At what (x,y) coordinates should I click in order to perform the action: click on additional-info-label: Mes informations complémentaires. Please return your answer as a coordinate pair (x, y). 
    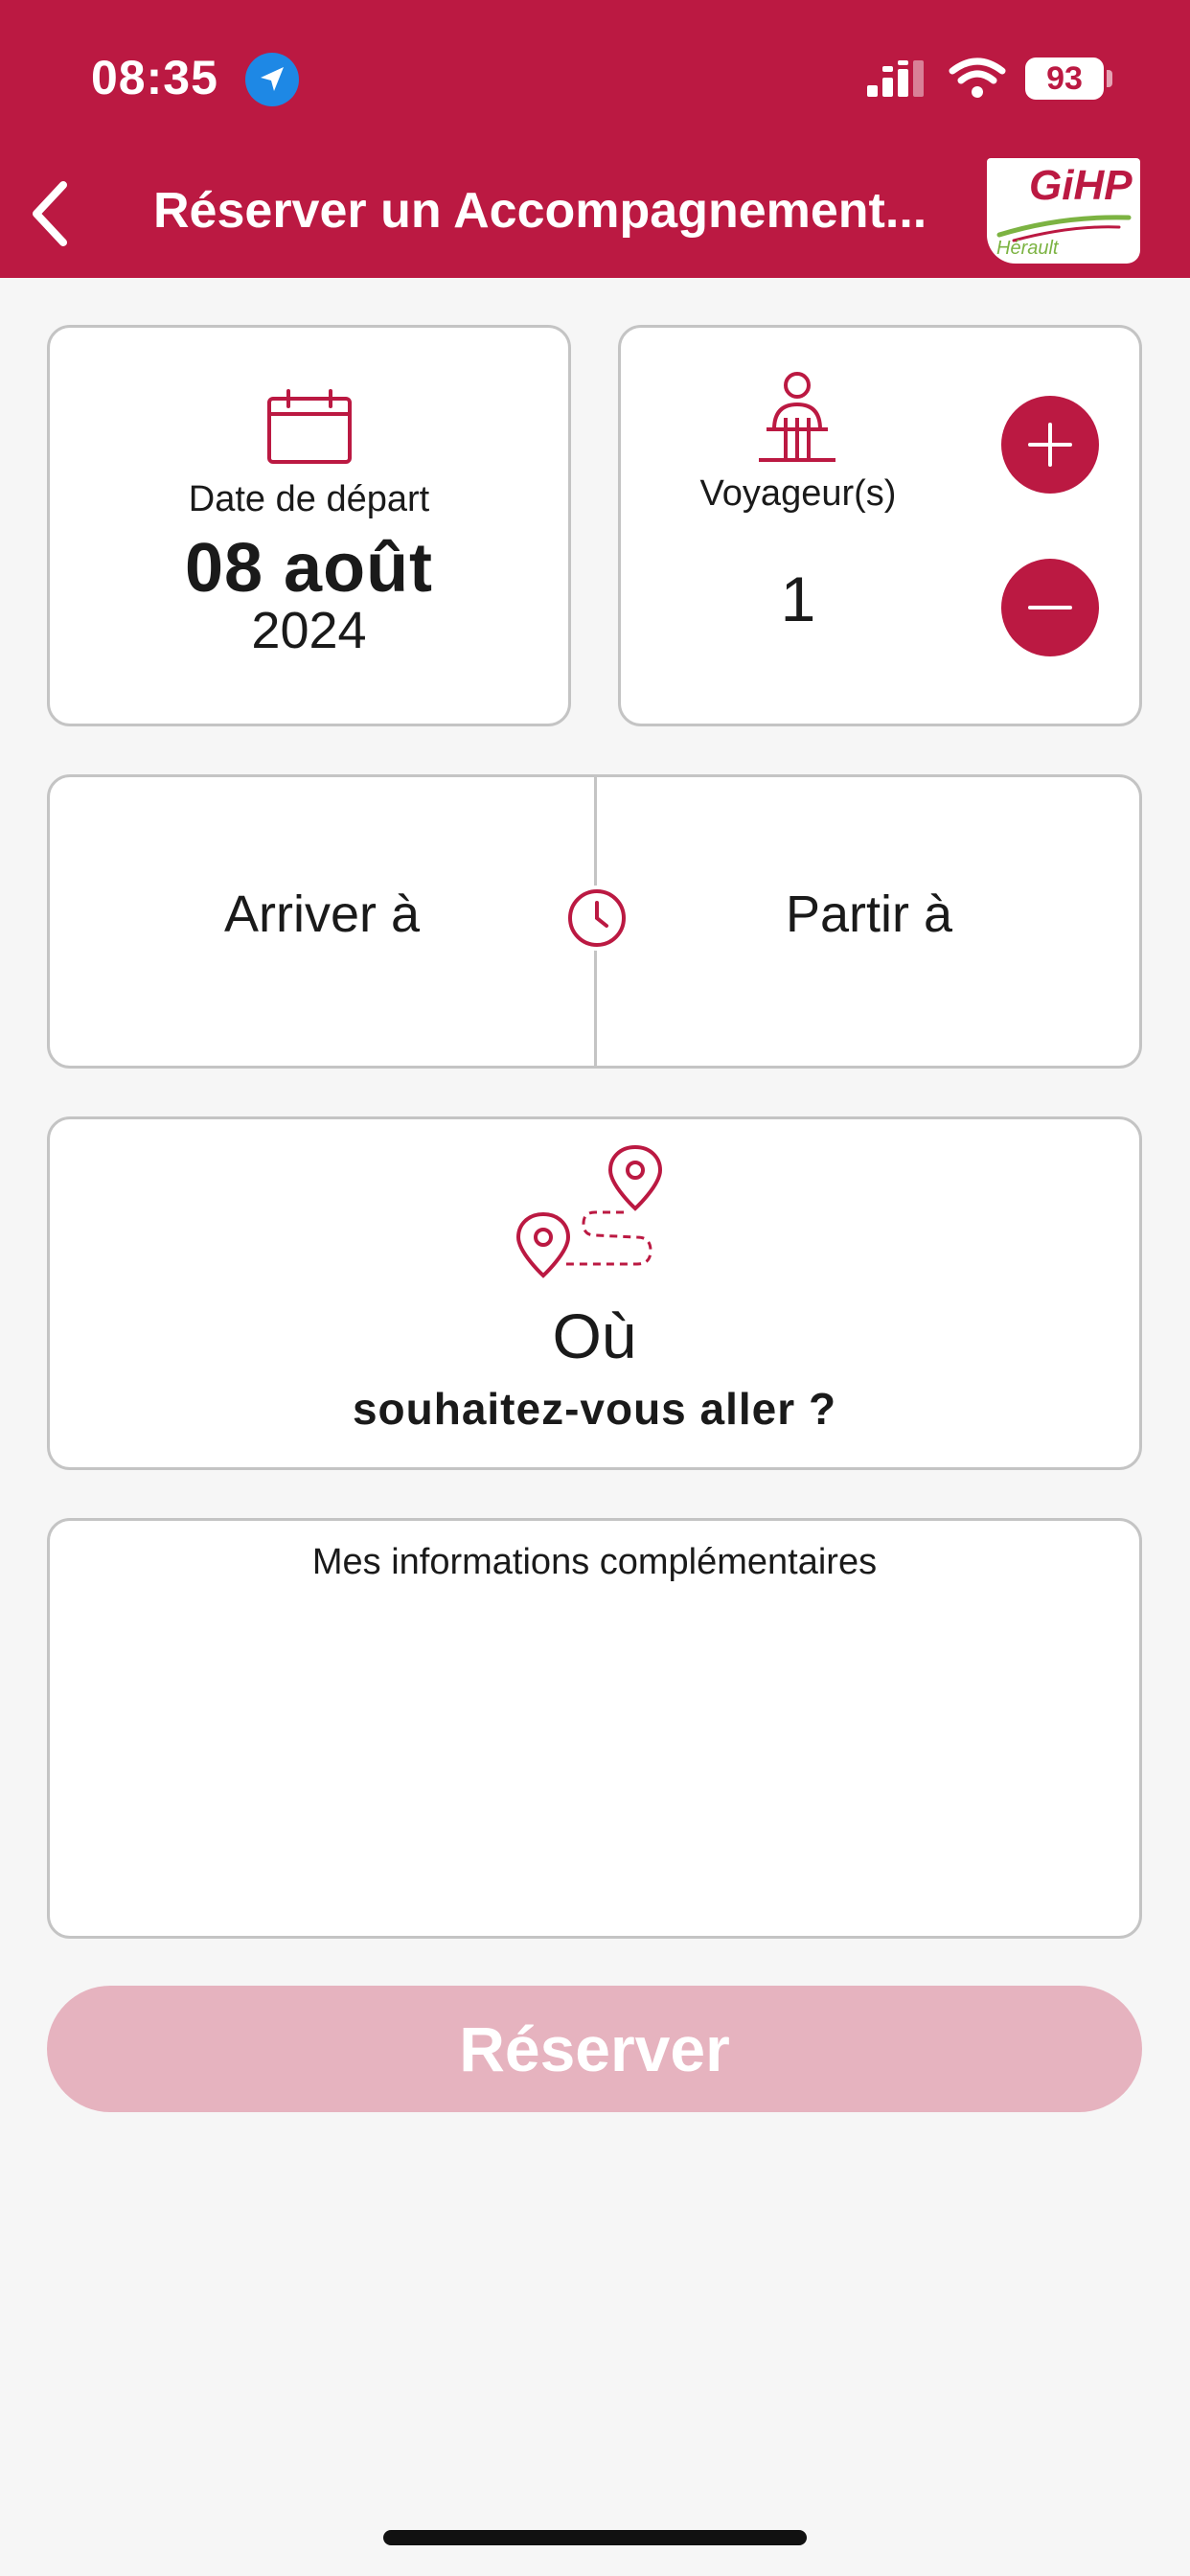
    Looking at the image, I should click on (594, 1562).